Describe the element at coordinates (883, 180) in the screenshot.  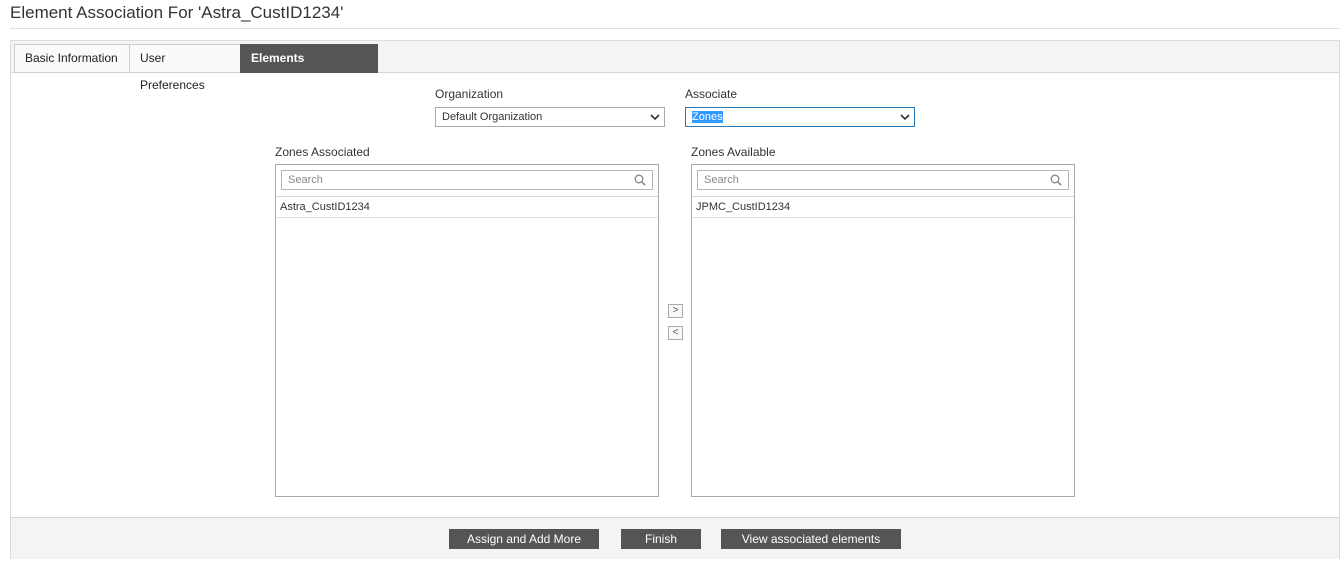
I see `available-search-input: Search` at that location.